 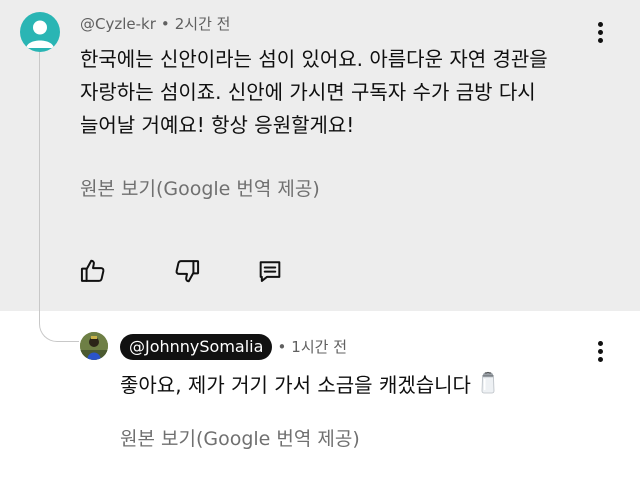 I want to click on reply-text: 좋아요, 제가 거기 가서 소금을 캐겠습니다, so click(x=308, y=385).